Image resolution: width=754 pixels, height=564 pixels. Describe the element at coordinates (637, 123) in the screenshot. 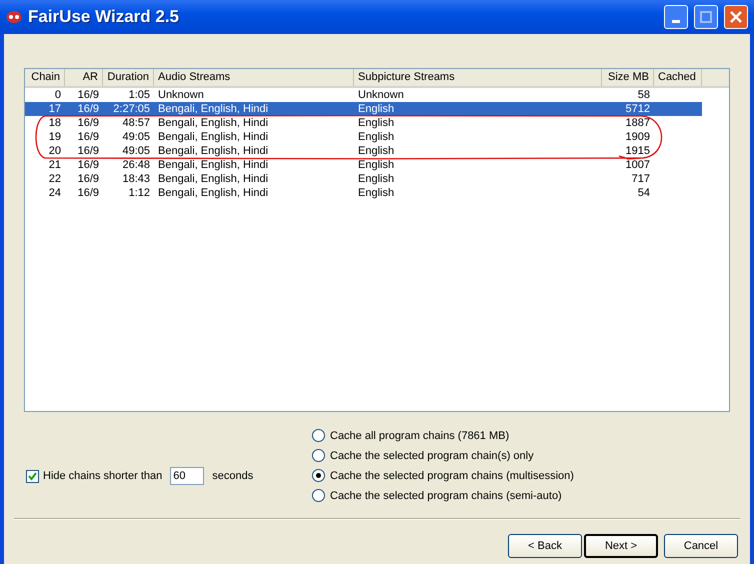

I see `table-cell-text: 1887` at that location.